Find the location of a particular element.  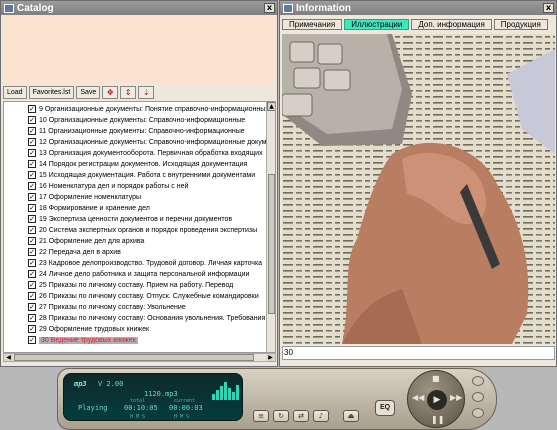

player-logo: mp3 is located at coordinates (80, 384).